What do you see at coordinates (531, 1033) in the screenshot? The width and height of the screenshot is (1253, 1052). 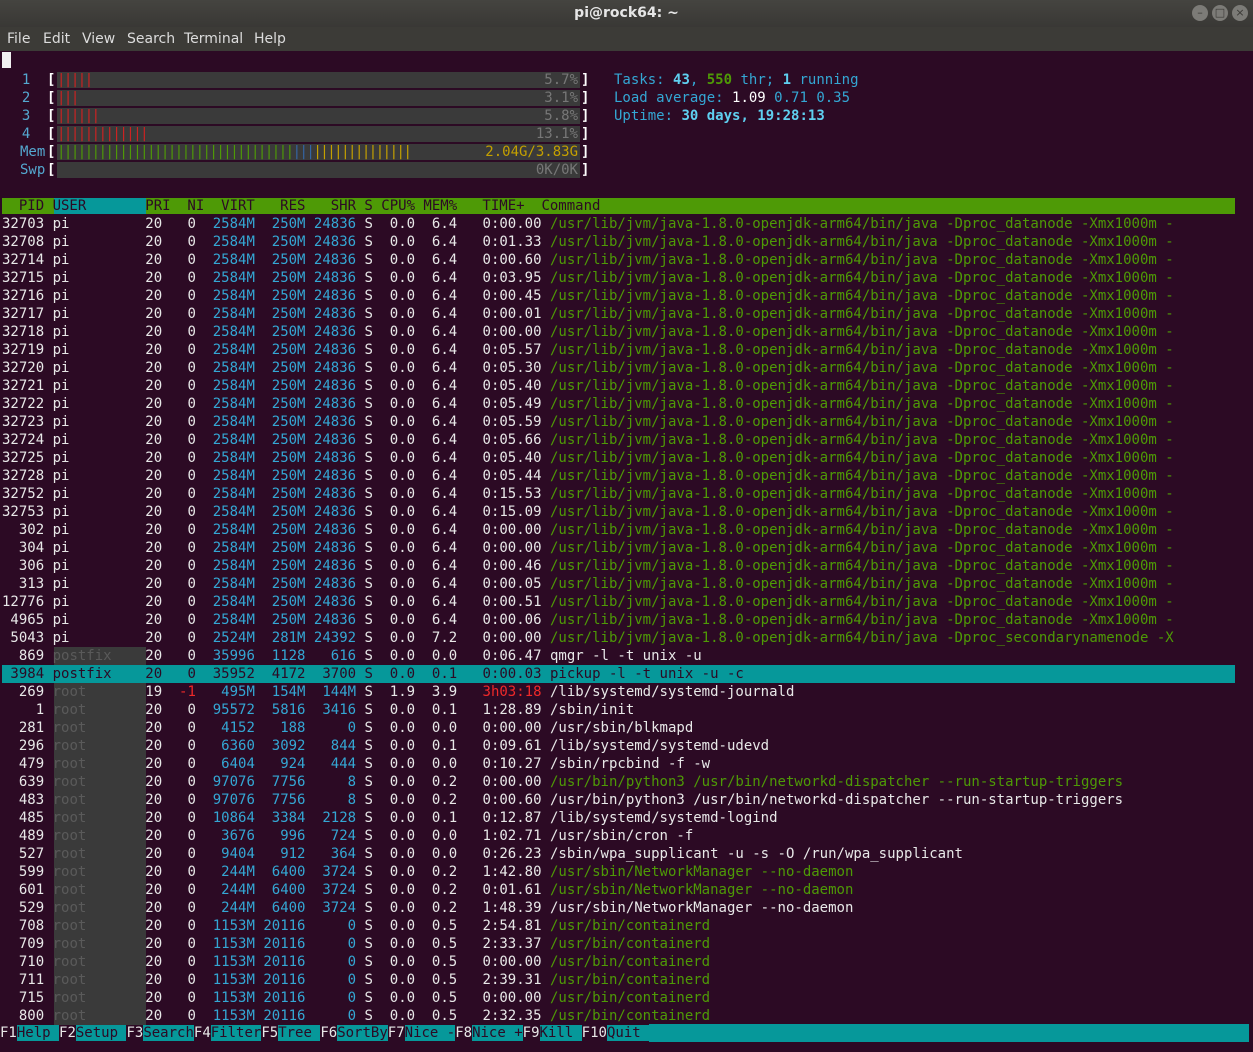 I see `fkey-f9: F9` at bounding box center [531, 1033].